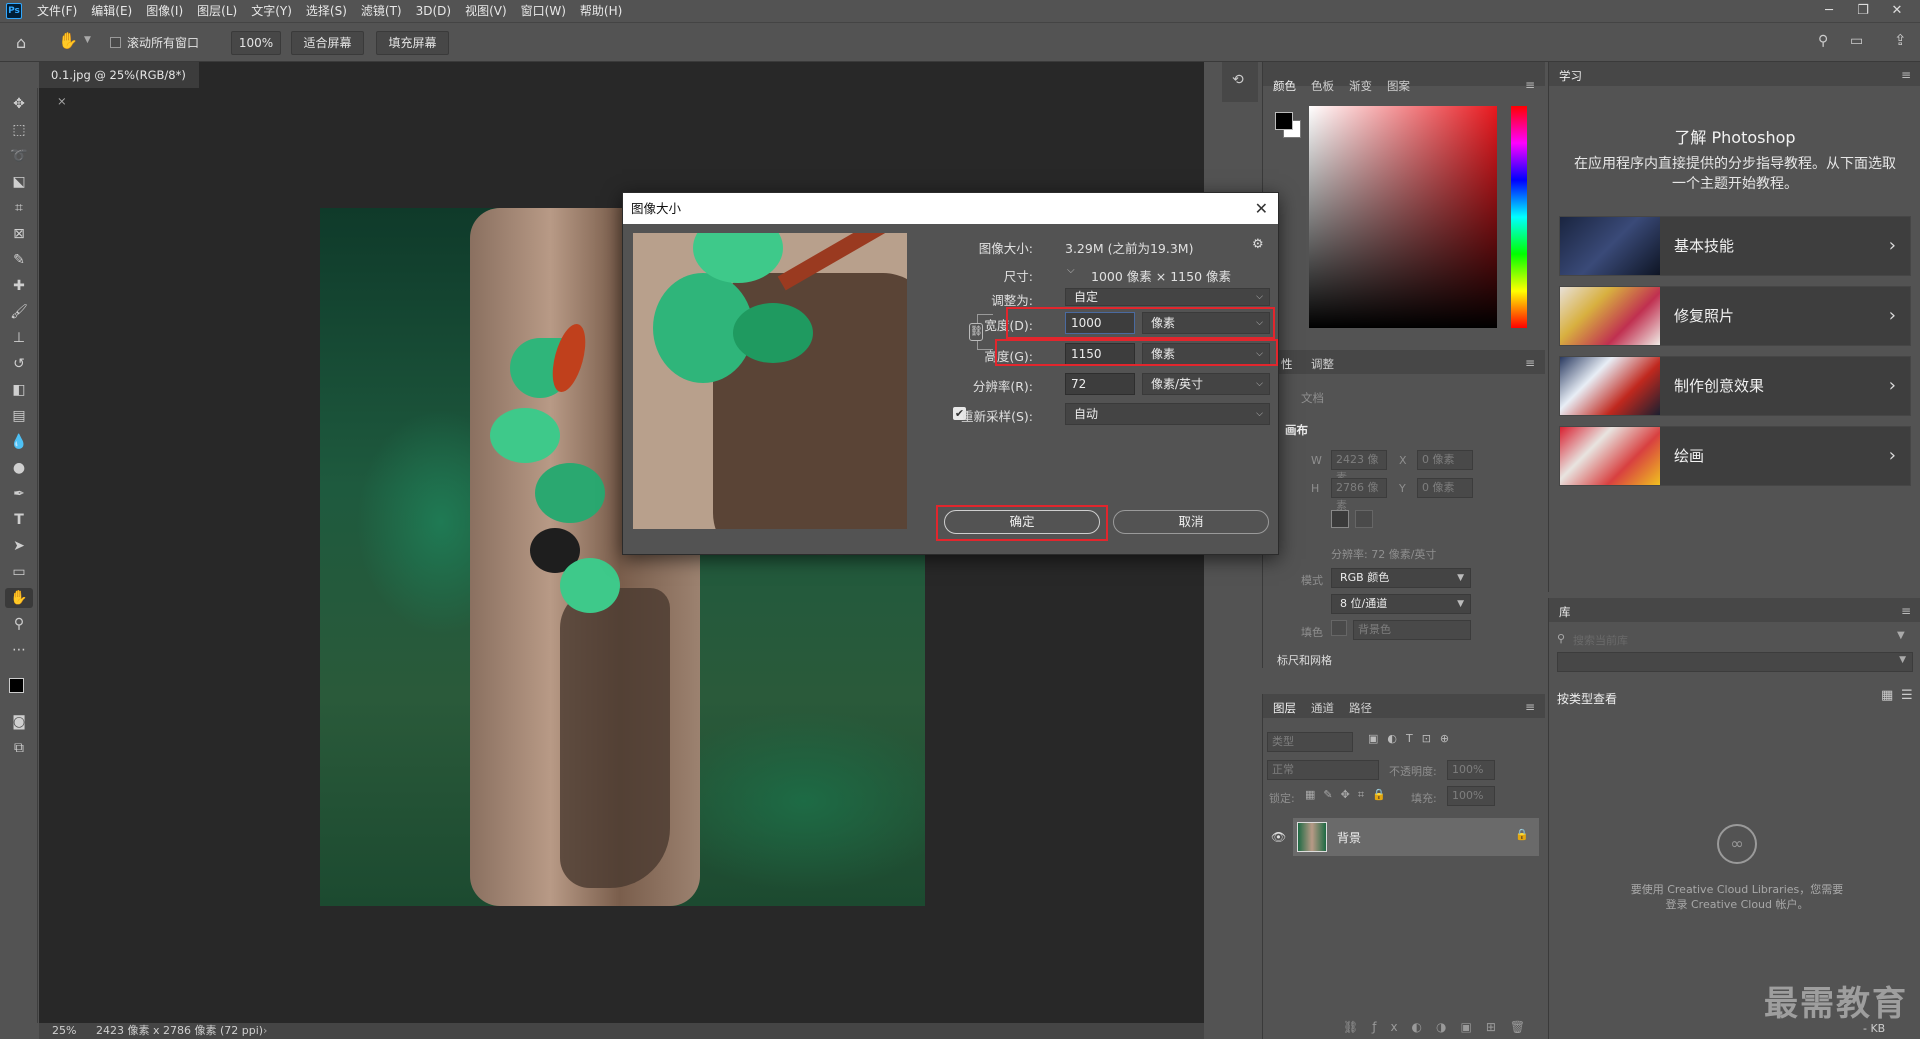 This screenshot has height=1039, width=1920. I want to click on eyedropper-tool-icon: ✎, so click(19, 260).